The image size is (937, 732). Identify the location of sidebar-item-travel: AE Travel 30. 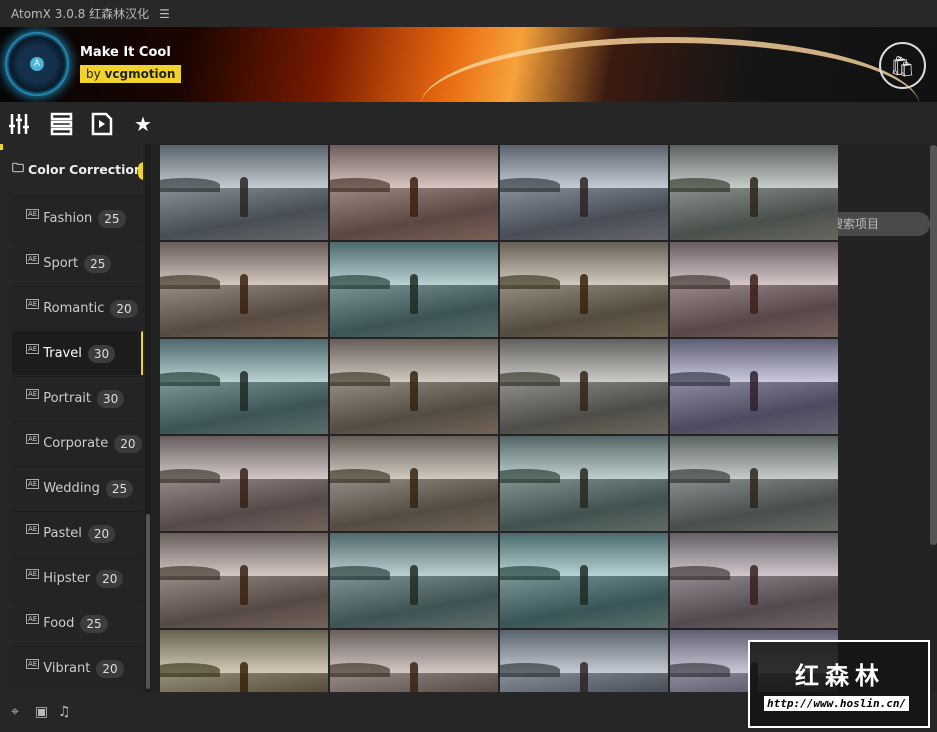
(77, 353).